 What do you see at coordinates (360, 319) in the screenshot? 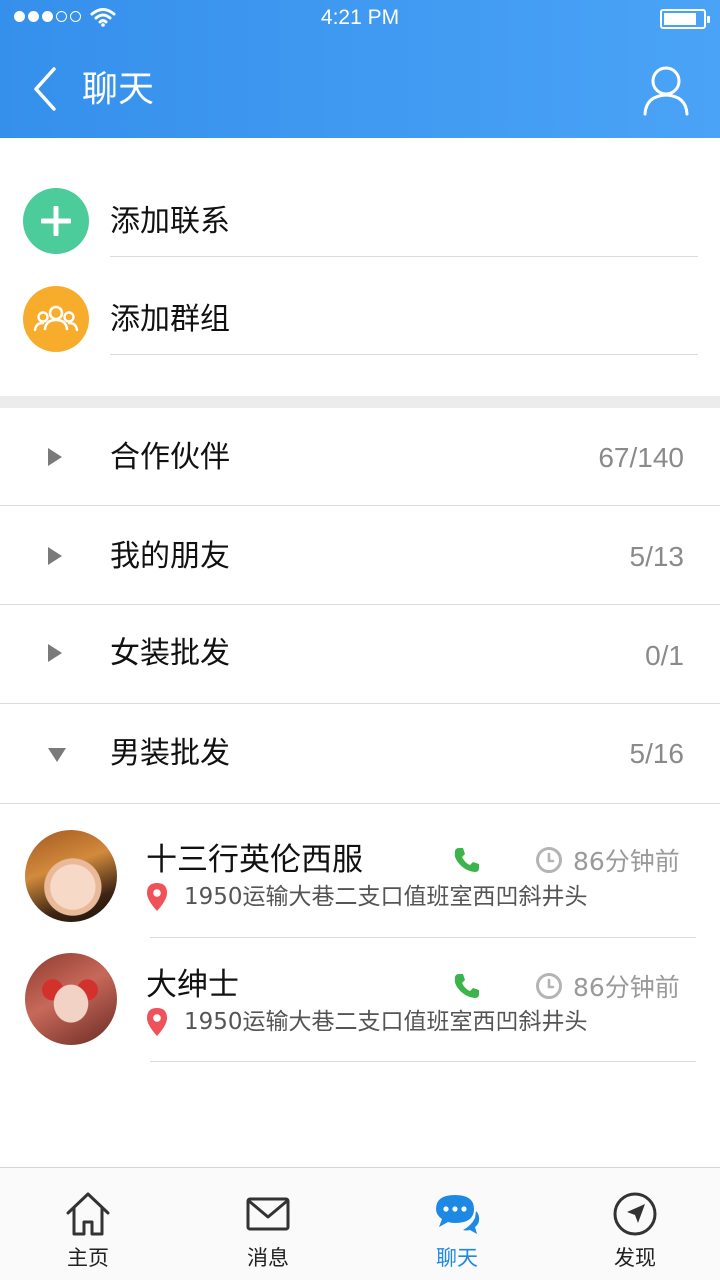
I see `add-group-row: 添加群组` at bounding box center [360, 319].